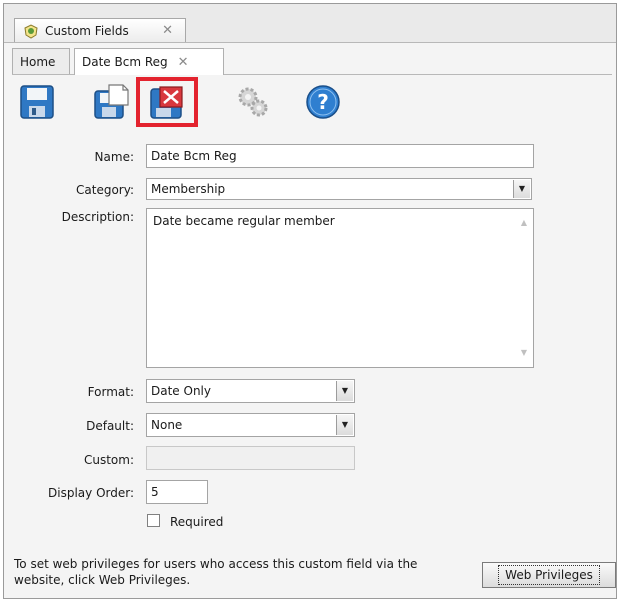  I want to click on tab-home: Home, so click(41, 61).